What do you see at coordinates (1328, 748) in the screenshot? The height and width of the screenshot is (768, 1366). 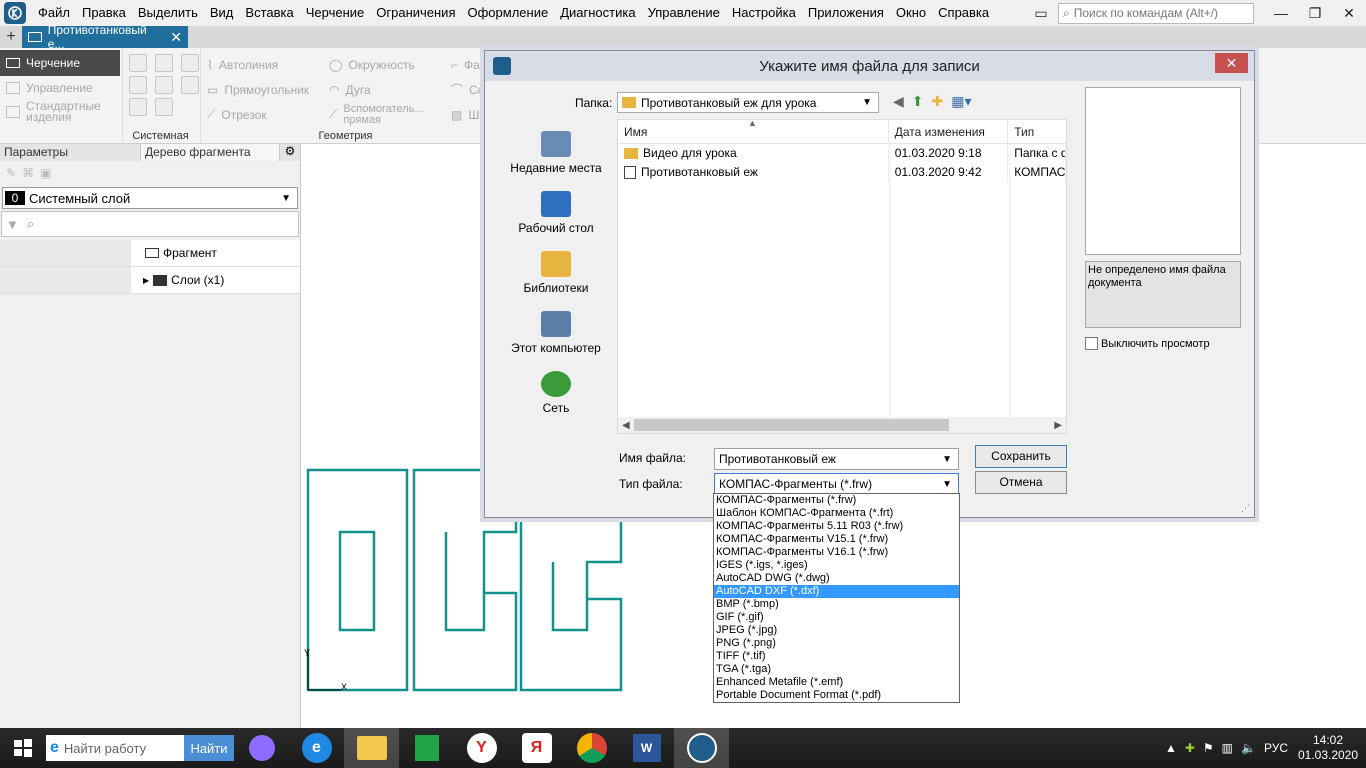 I see `clock: 14:02 01.03.2020` at bounding box center [1328, 748].